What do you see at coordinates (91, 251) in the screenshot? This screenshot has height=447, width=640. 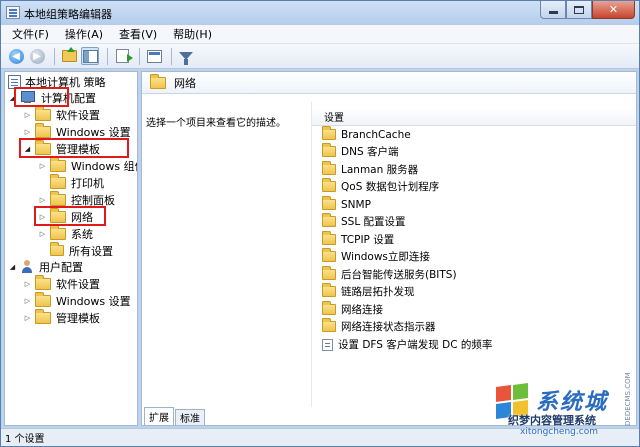 I see `tree-label: 所有设置` at bounding box center [91, 251].